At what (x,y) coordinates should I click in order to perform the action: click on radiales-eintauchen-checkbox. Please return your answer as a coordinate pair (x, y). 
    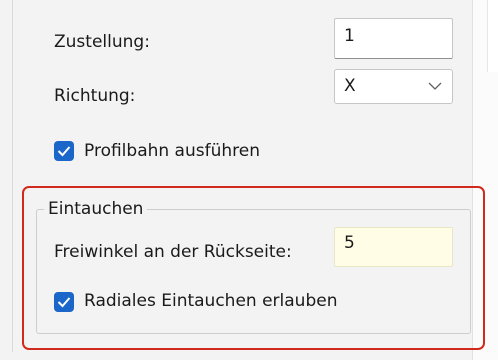
    Looking at the image, I should click on (64, 302).